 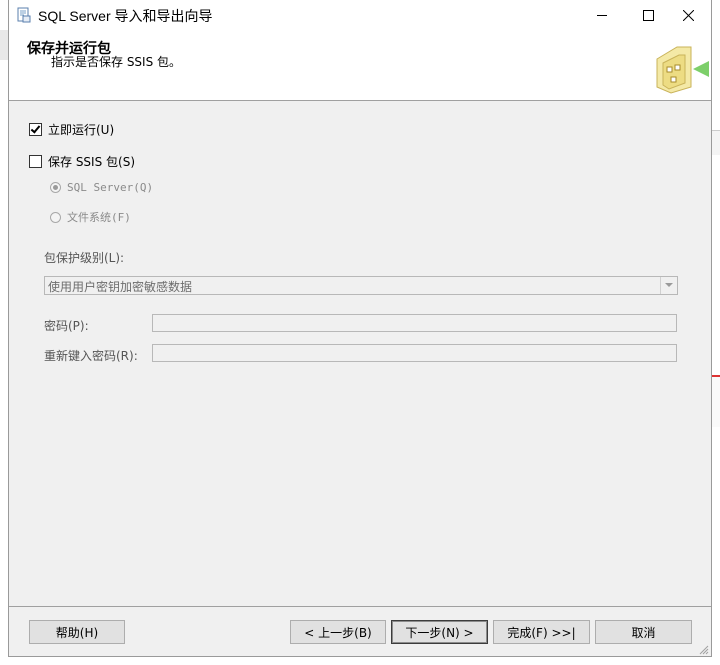 I want to click on maximize-icon, so click(x=648, y=15).